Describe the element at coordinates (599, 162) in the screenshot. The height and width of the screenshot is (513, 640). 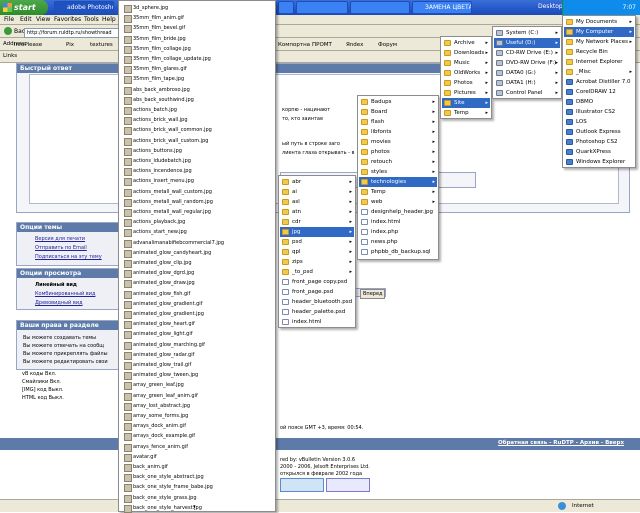
I see `start-item: Windows Explorer` at that location.